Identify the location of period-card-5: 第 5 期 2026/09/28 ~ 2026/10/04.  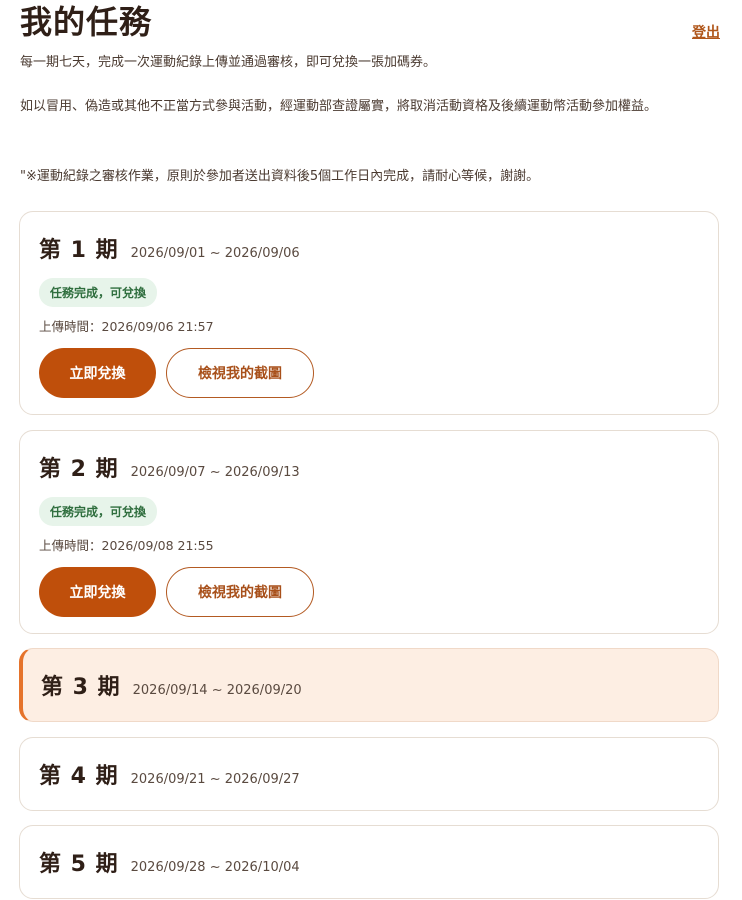
(369, 862).